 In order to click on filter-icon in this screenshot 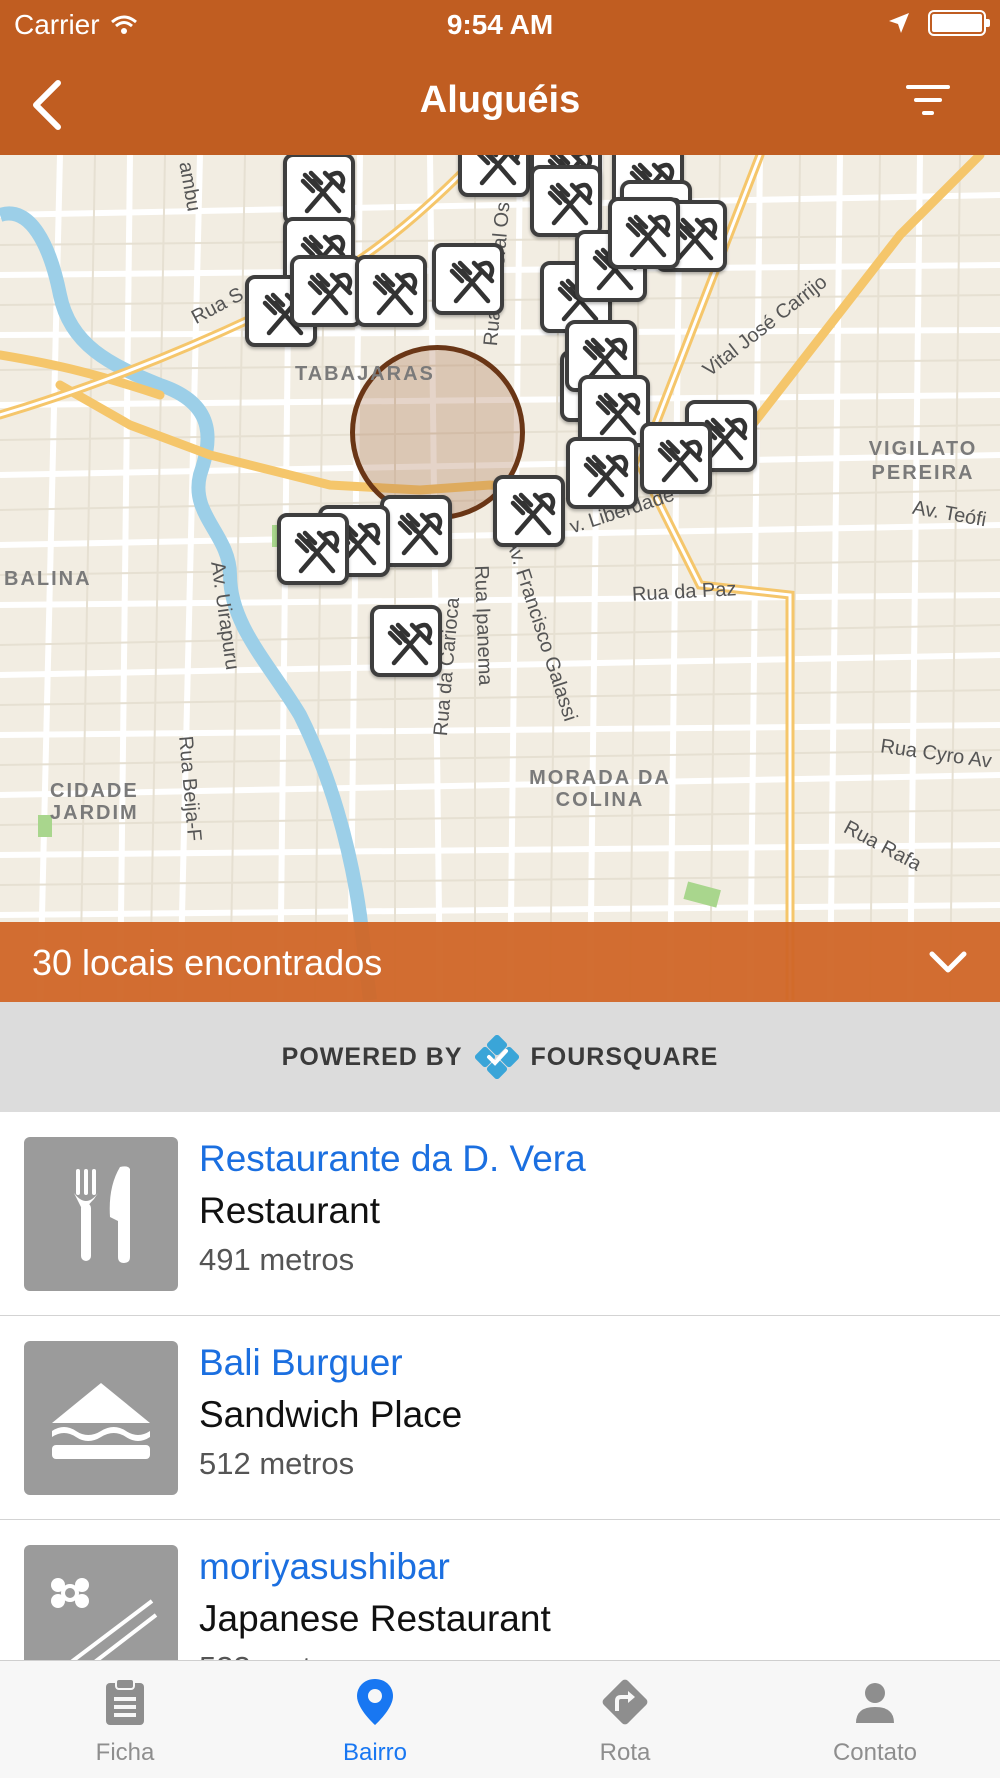, I will do `click(928, 100)`.